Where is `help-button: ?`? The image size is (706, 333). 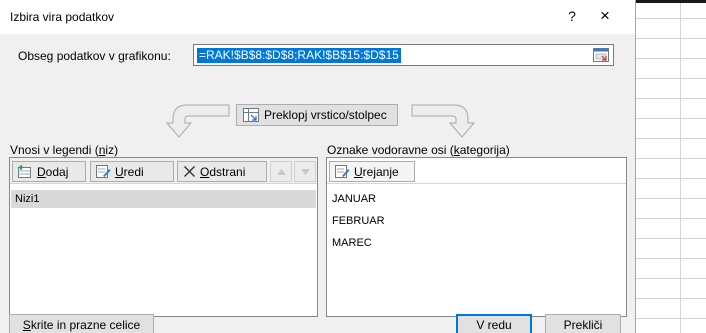 help-button: ? is located at coordinates (572, 16).